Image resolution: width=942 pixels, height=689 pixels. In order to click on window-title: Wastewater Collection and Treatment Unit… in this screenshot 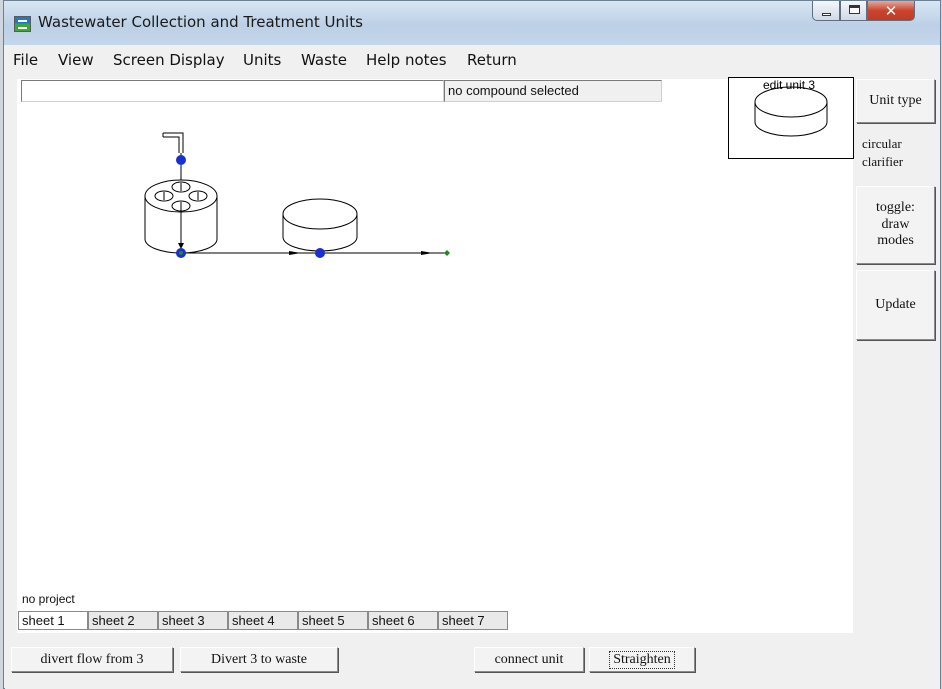, I will do `click(200, 22)`.